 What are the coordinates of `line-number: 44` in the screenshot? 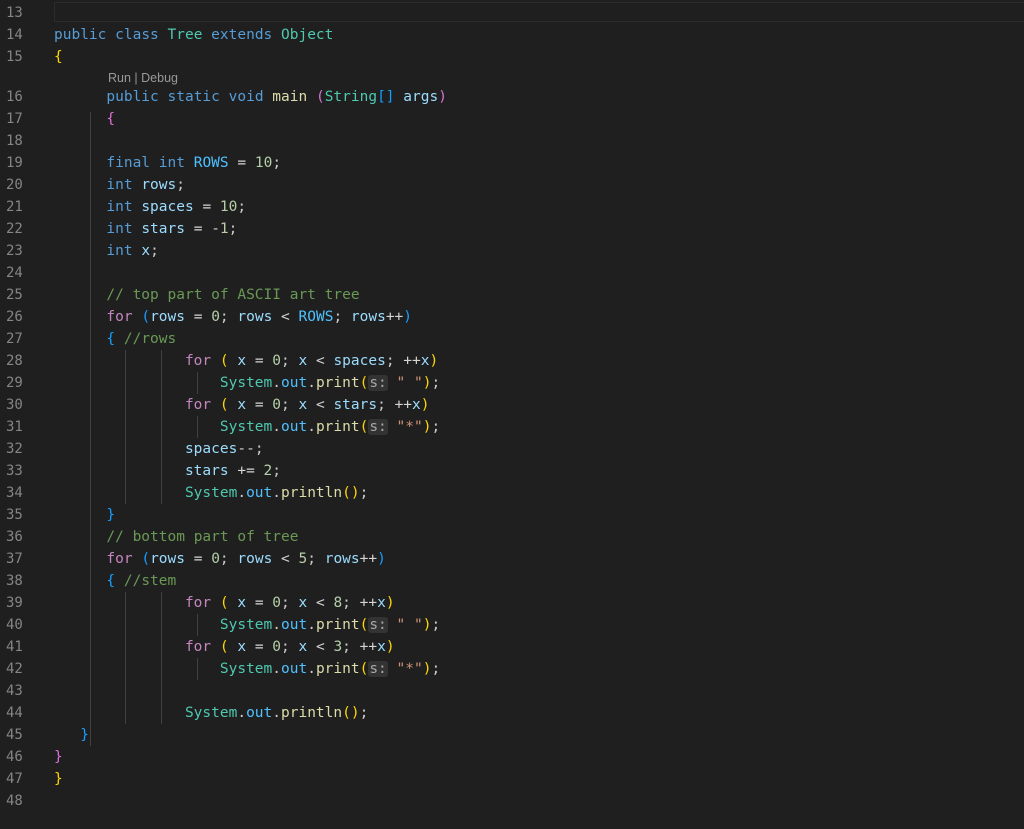 It's located at (14, 713).